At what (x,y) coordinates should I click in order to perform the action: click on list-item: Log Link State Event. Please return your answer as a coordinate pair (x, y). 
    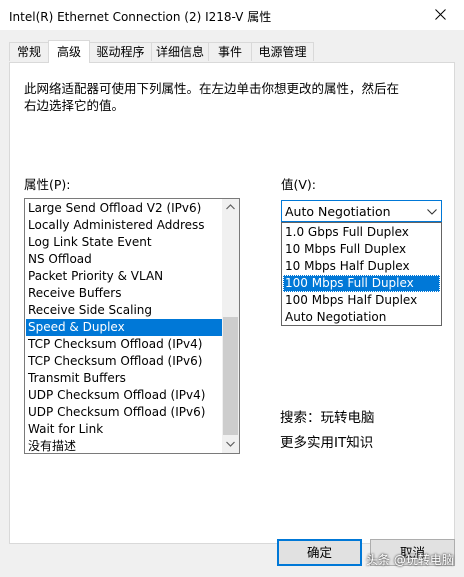
    Looking at the image, I should click on (124, 242).